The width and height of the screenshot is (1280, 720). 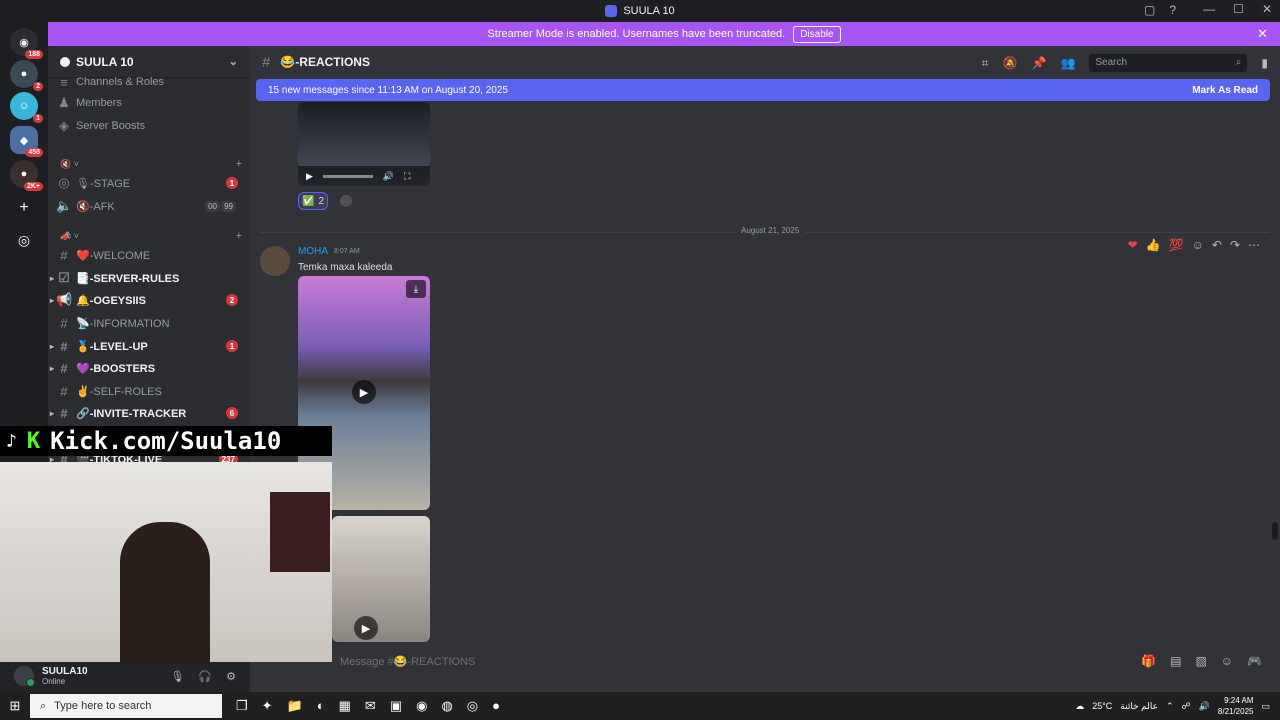 I want to click on threads-icon: ⌗, so click(x=985, y=63).